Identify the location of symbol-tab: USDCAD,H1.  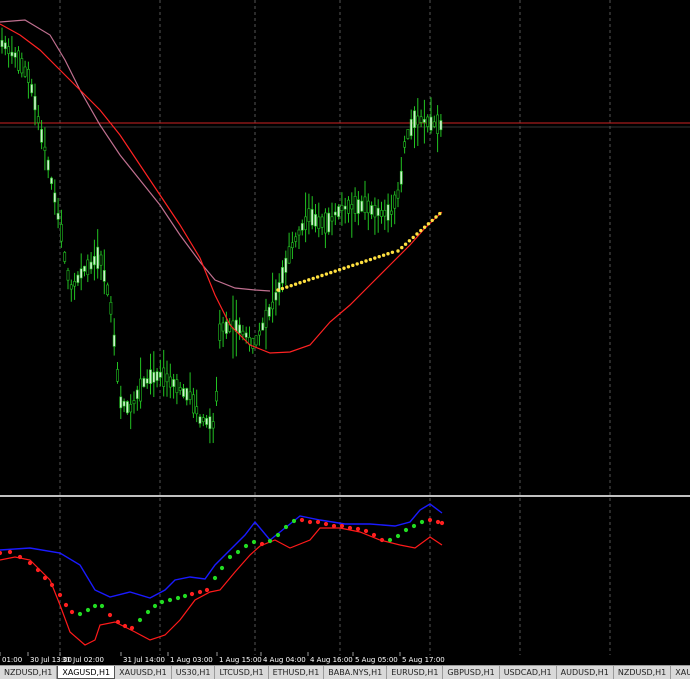
(528, 672).